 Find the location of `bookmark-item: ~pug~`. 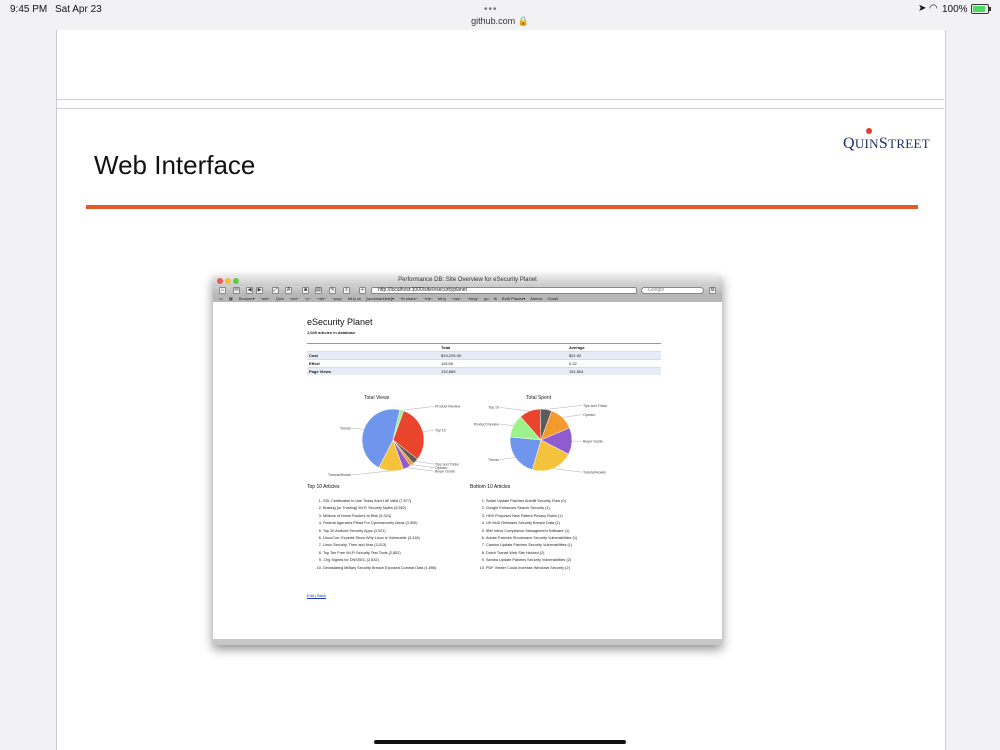

bookmark-item: ~pug~ is located at coordinates (337, 298).